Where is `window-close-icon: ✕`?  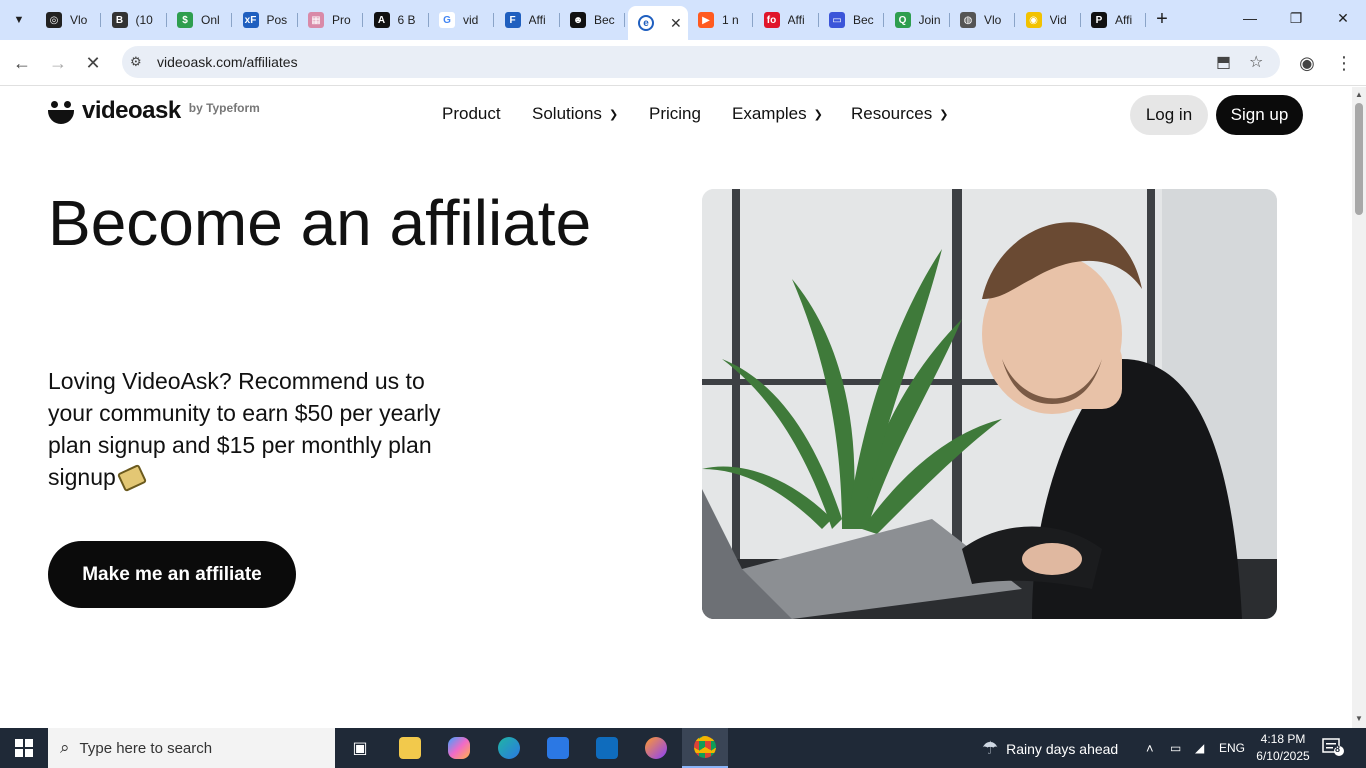
window-close-icon: ✕ is located at coordinates (1343, 18).